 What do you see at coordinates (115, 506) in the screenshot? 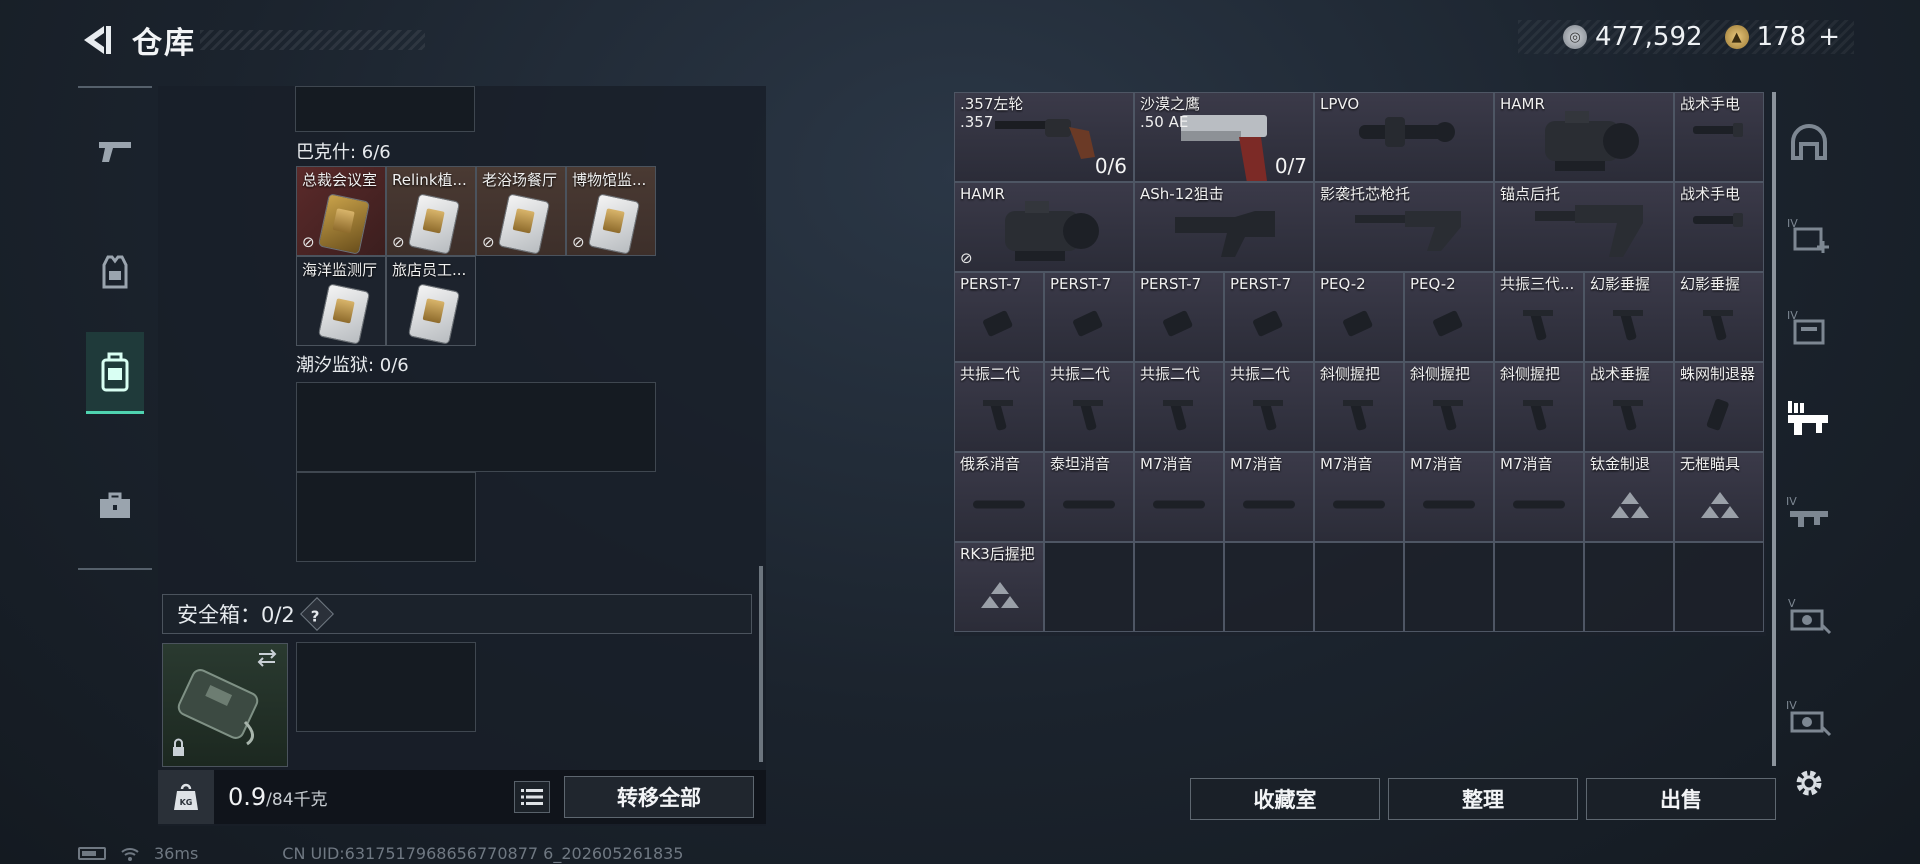
I see `nav-toolbox` at bounding box center [115, 506].